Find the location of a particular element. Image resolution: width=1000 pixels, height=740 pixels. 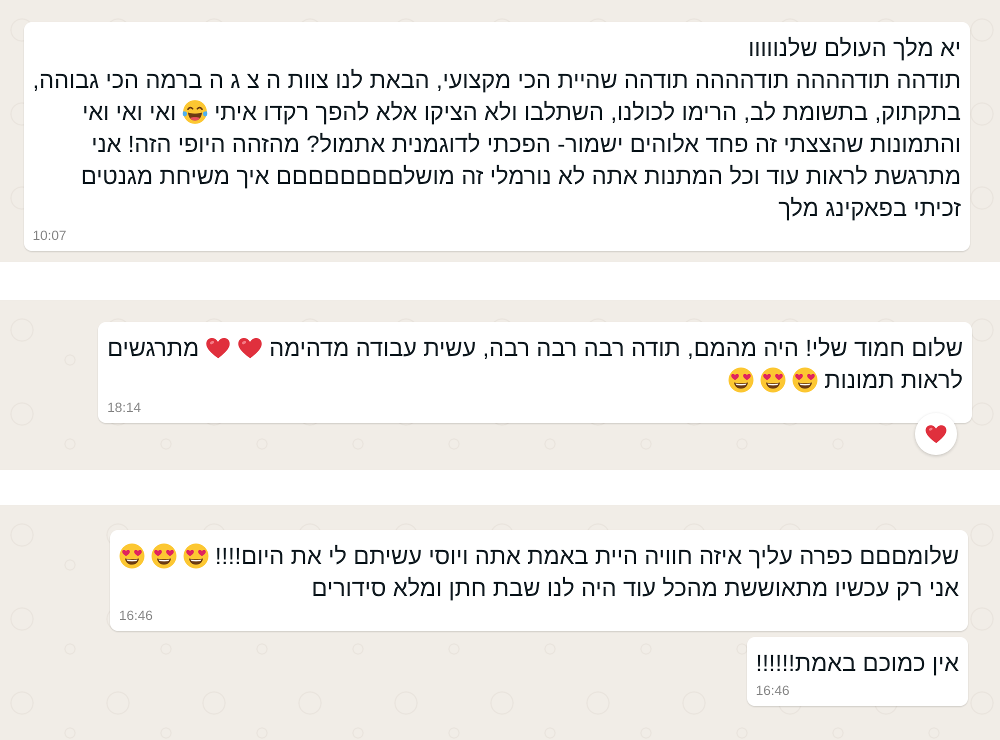

message-text: שלומםםם כפרה עליך איזה חוויה היית באמת אתה ויוסי עשיתם לי את היום!!!! is located at coordinates (587, 556).